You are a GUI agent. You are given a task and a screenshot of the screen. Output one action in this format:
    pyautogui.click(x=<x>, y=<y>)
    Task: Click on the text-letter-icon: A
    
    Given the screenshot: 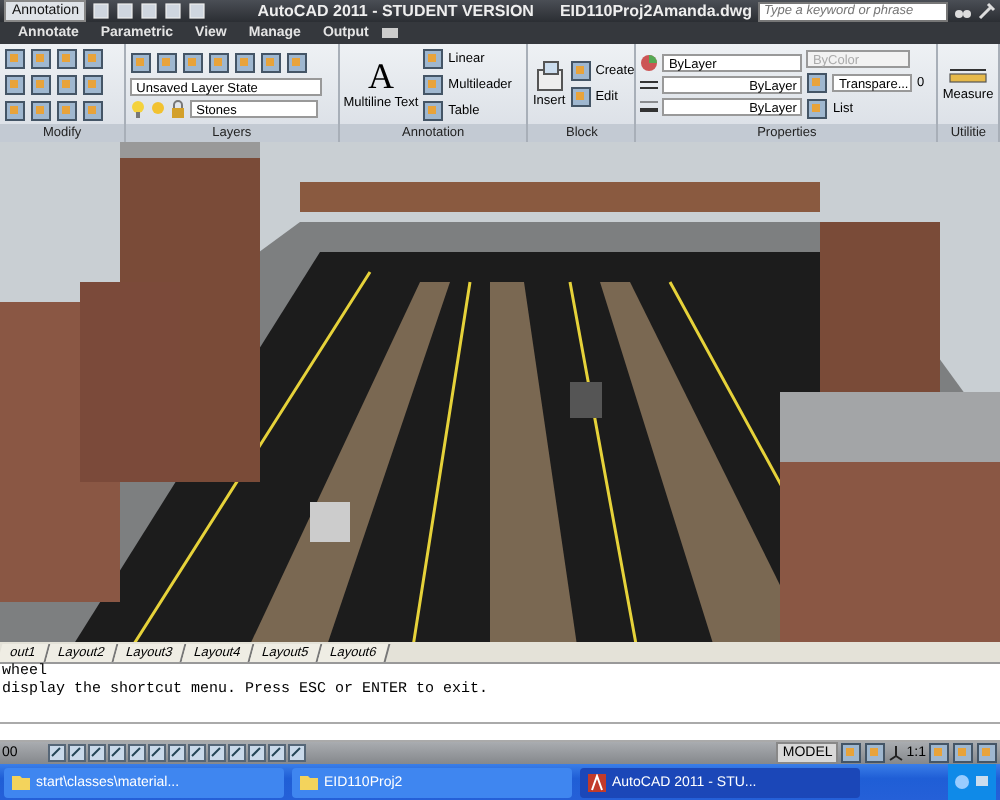 What is the action you would take?
    pyautogui.click(x=380, y=76)
    